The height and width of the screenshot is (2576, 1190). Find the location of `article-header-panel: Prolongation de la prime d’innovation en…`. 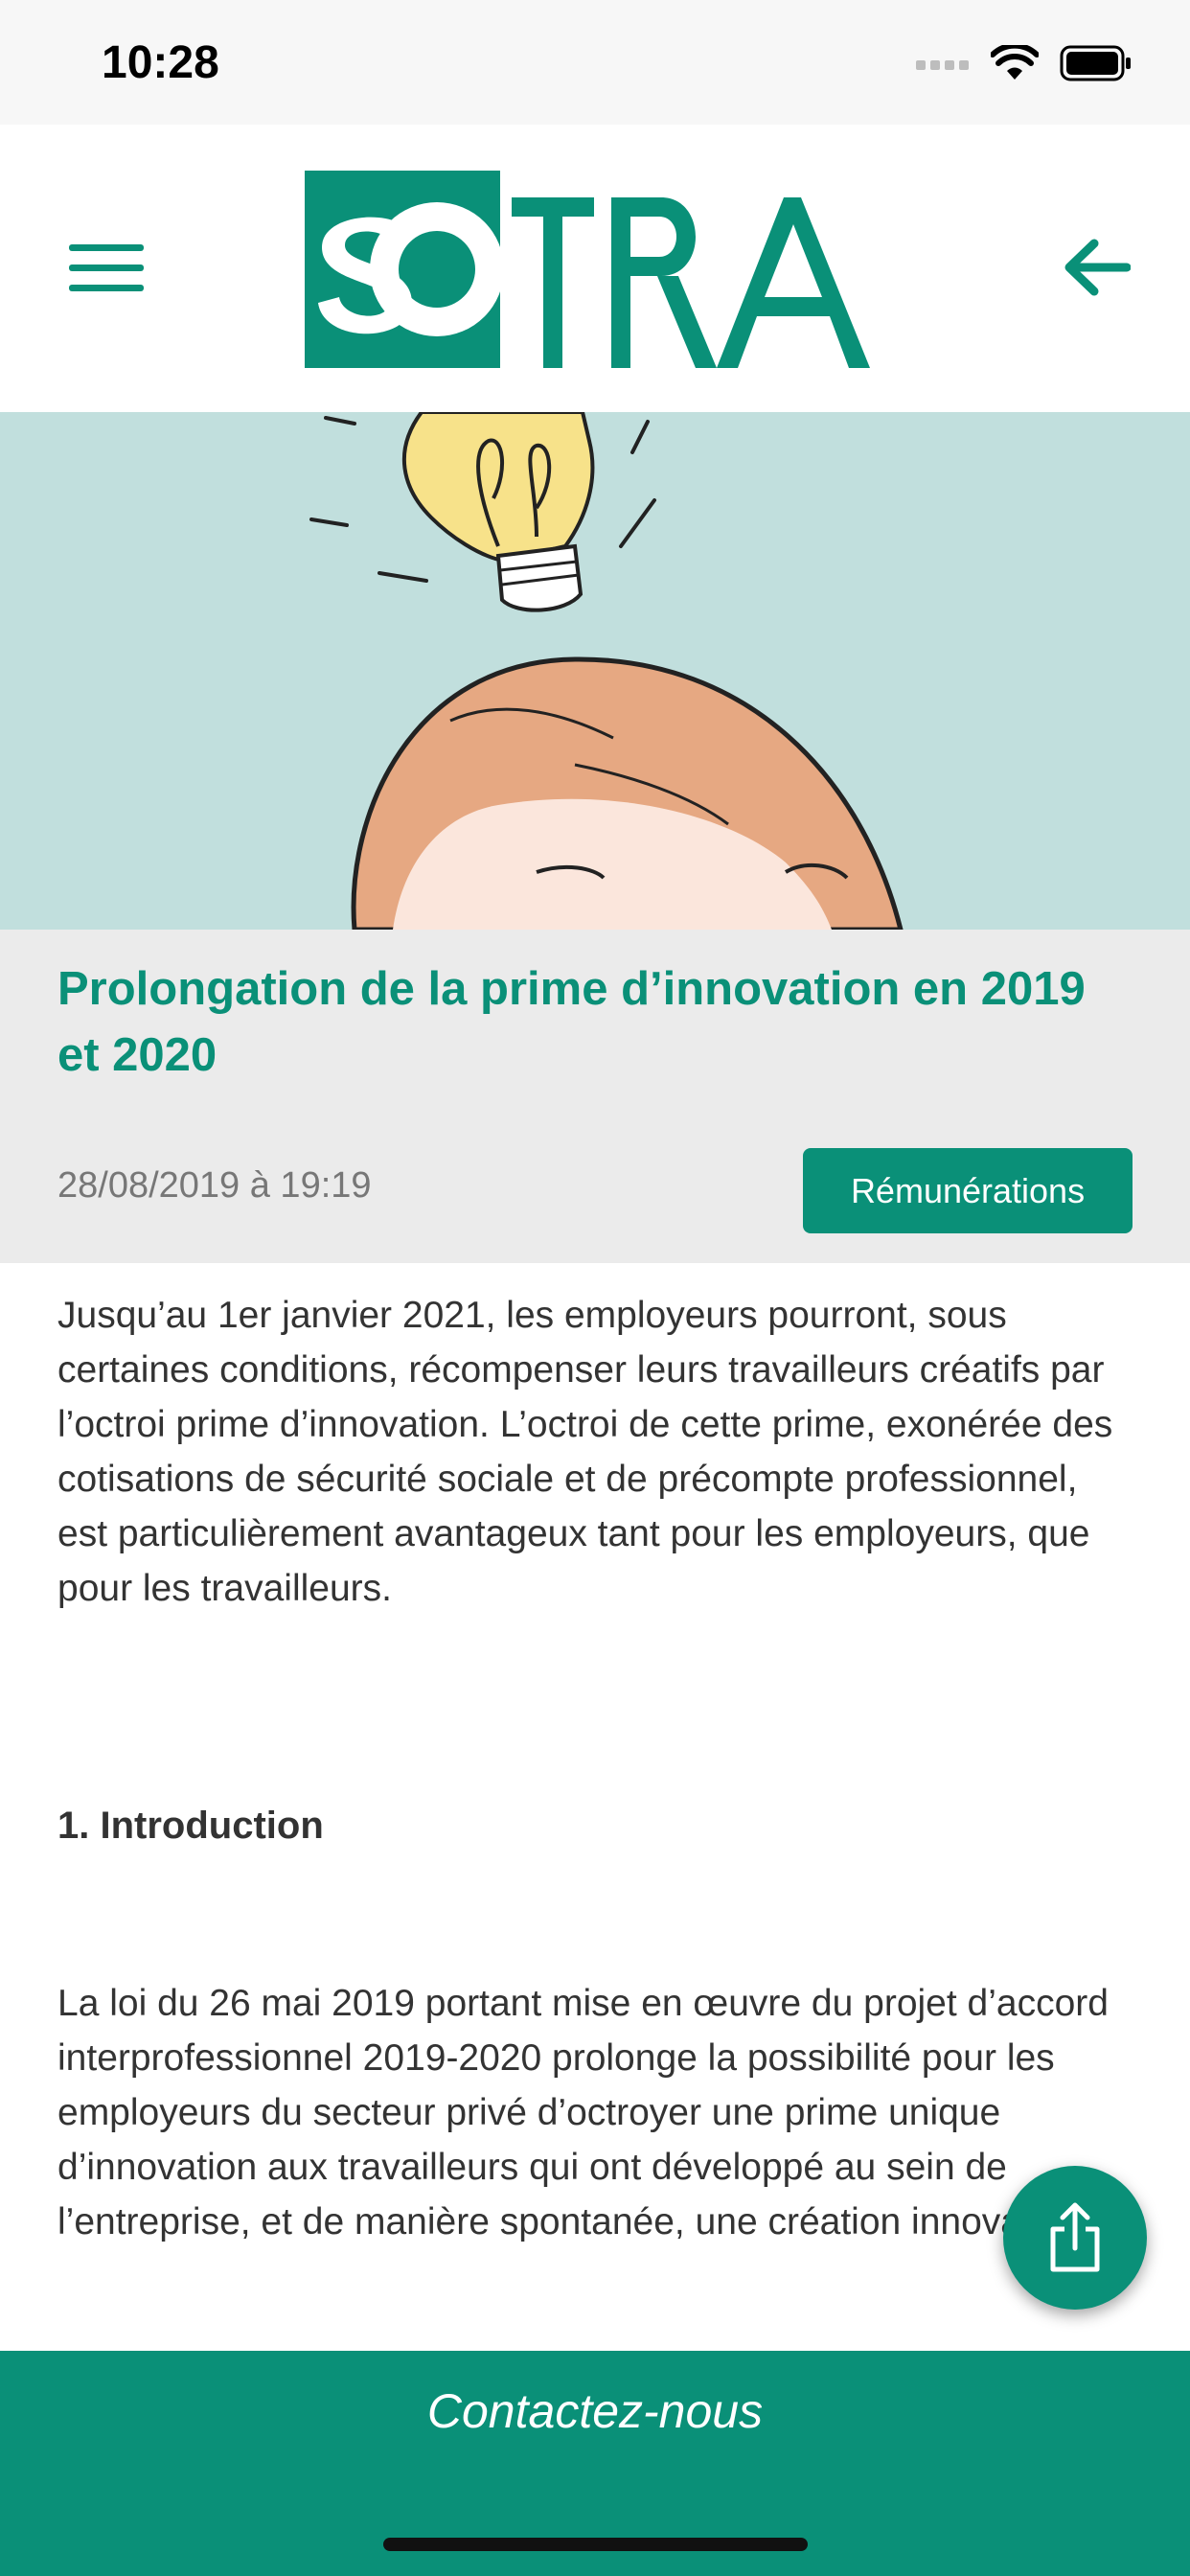

article-header-panel: Prolongation de la prime d’innovation en… is located at coordinates (595, 1096).